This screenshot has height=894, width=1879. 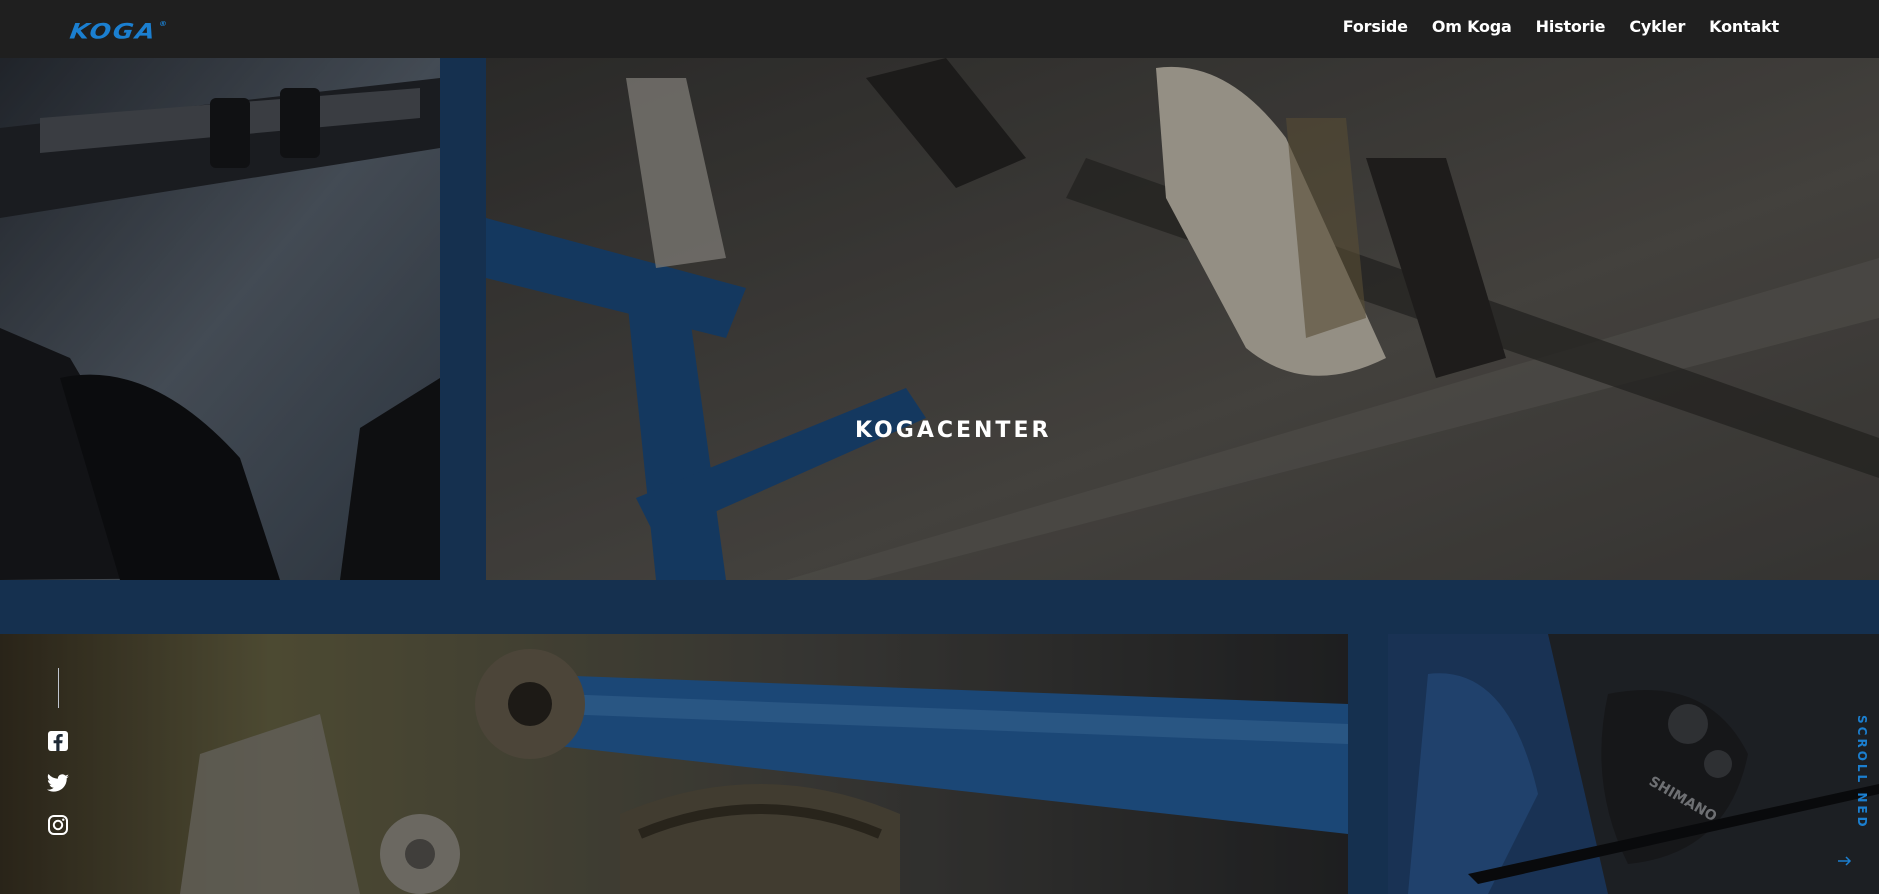 I want to click on koga-logo: KOGA®, so click(x=118, y=31).